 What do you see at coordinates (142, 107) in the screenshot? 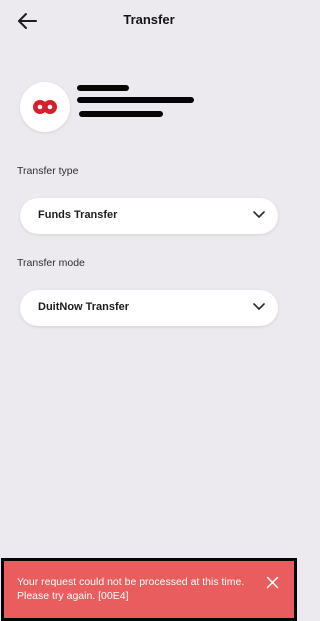
I see `account-details` at bounding box center [142, 107].